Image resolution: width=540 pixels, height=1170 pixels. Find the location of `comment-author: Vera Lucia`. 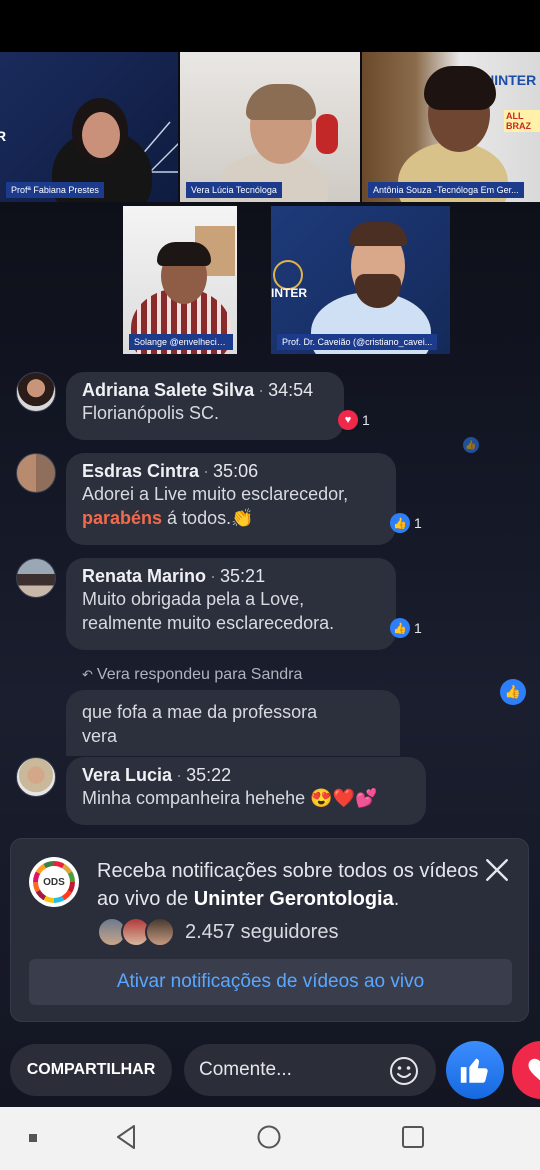

comment-author: Vera Lucia is located at coordinates (127, 775).